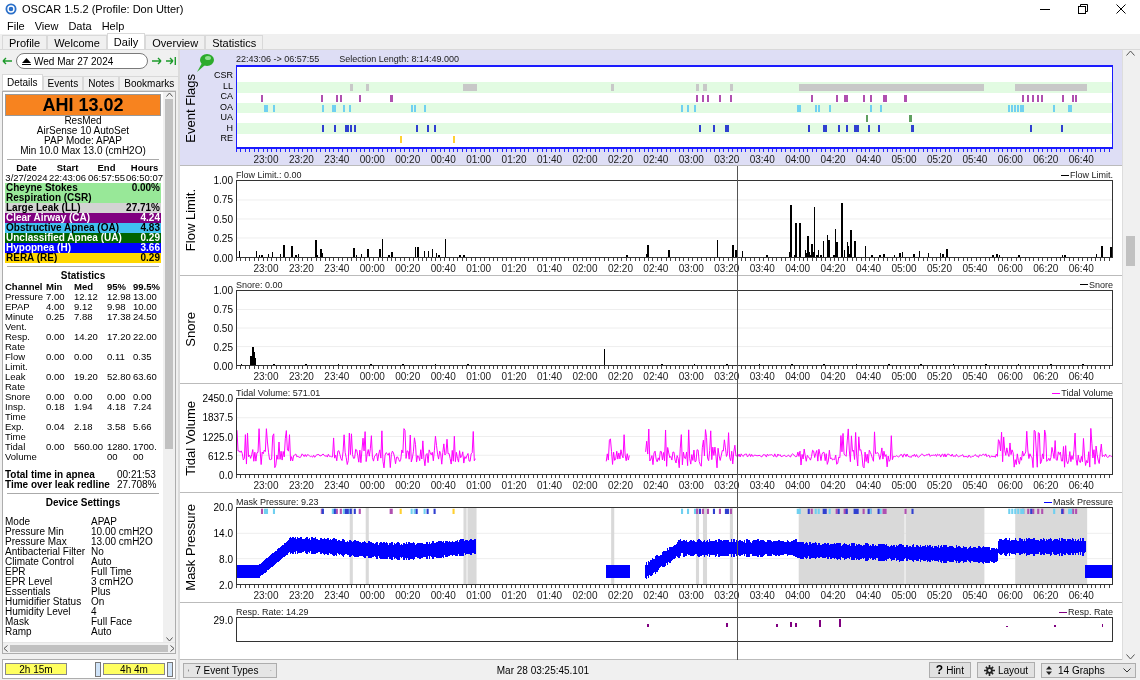  Describe the element at coordinates (277, 502) in the screenshot. I see `current-reading: Mask Pressure: 9.23` at that location.